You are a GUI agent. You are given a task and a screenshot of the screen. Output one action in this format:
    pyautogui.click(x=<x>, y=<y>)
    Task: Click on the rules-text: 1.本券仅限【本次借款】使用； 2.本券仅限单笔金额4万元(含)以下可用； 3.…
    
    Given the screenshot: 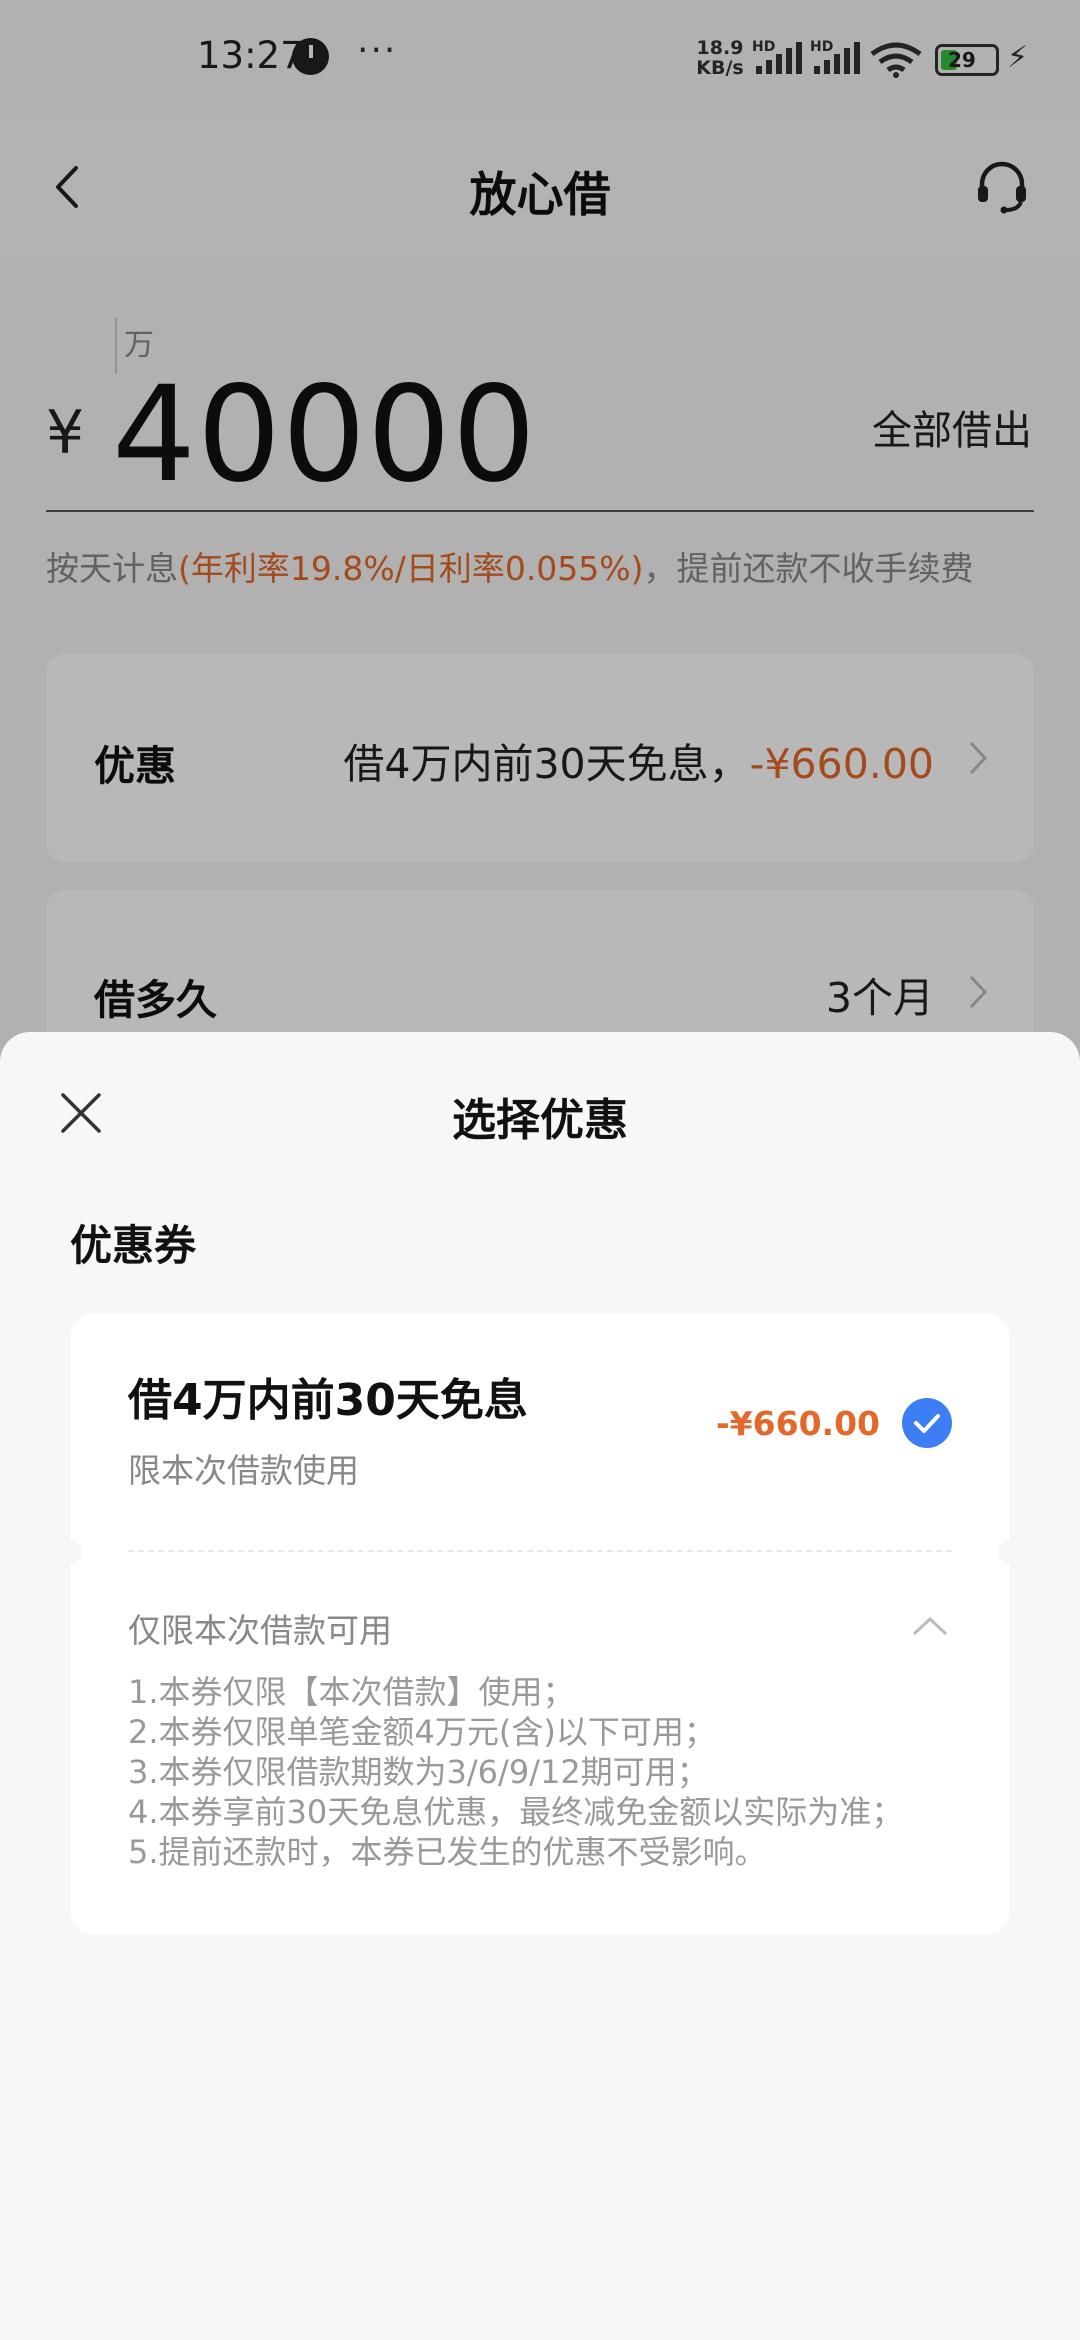 What is the action you would take?
    pyautogui.click(x=528, y=1772)
    